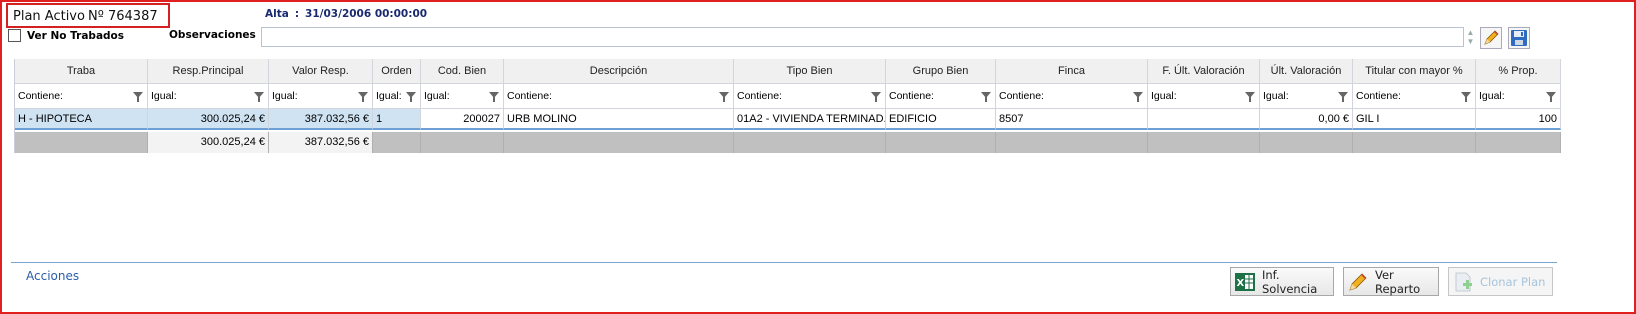 Image resolution: width=1636 pixels, height=314 pixels. I want to click on save-button, so click(1519, 38).